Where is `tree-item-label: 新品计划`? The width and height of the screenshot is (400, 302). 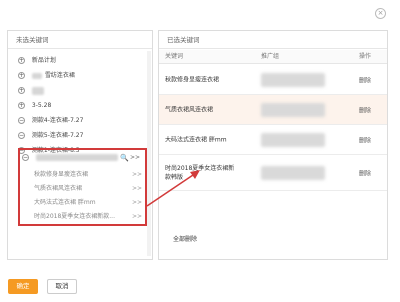 tree-item-label: 新品计划 is located at coordinates (43, 60).